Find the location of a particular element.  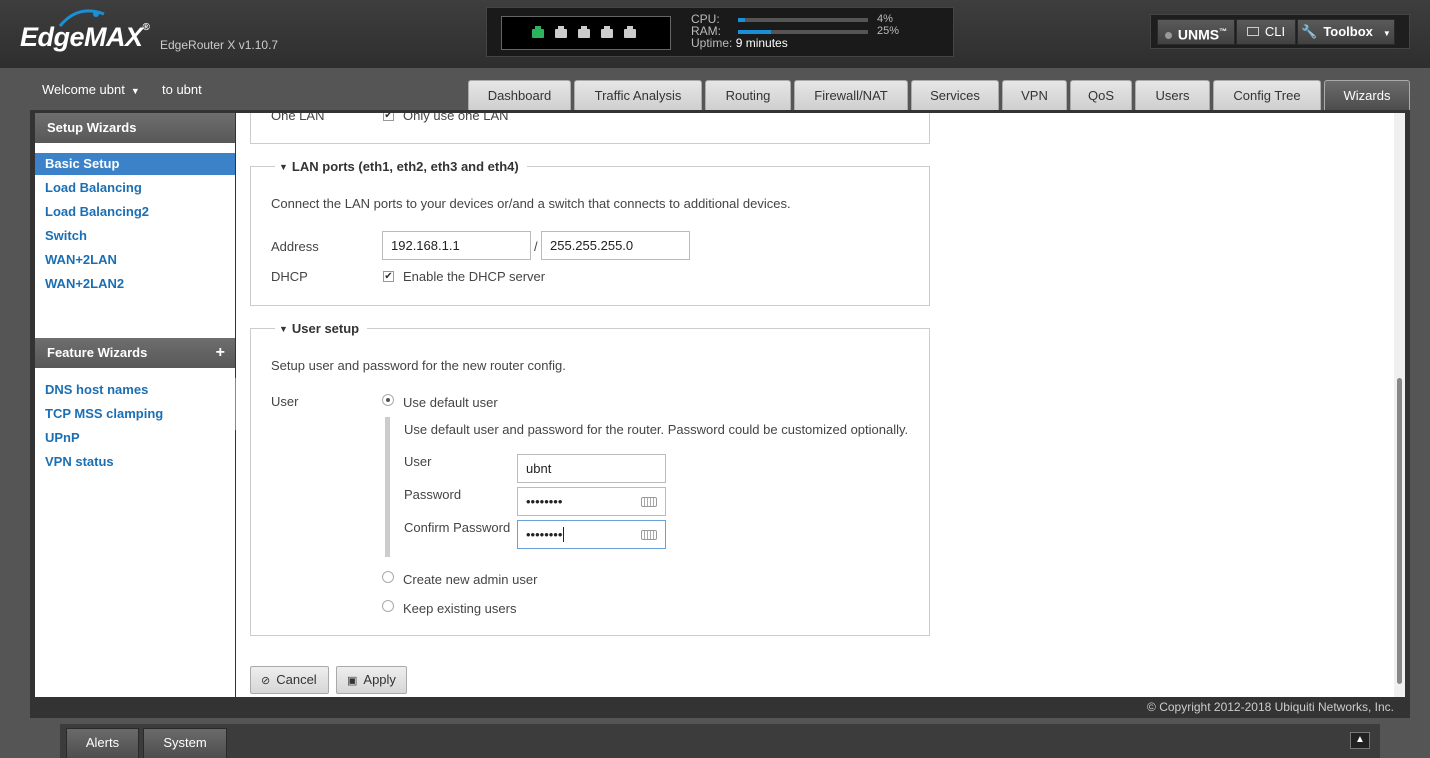

content-scrollbar-thumb is located at coordinates (1399, 531).